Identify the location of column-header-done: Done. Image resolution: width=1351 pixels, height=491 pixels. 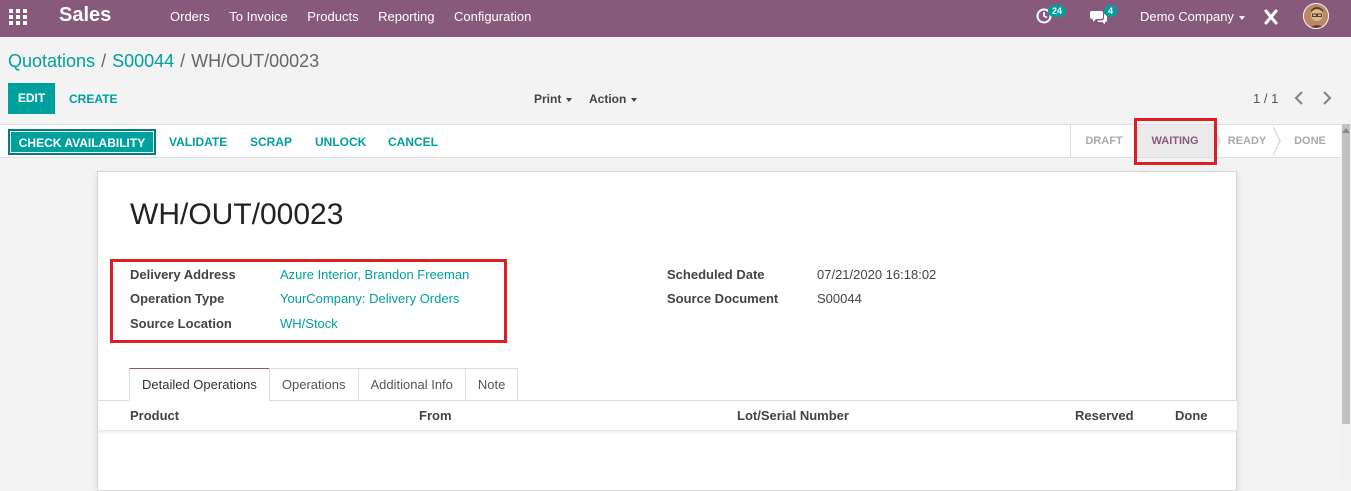
(1191, 415).